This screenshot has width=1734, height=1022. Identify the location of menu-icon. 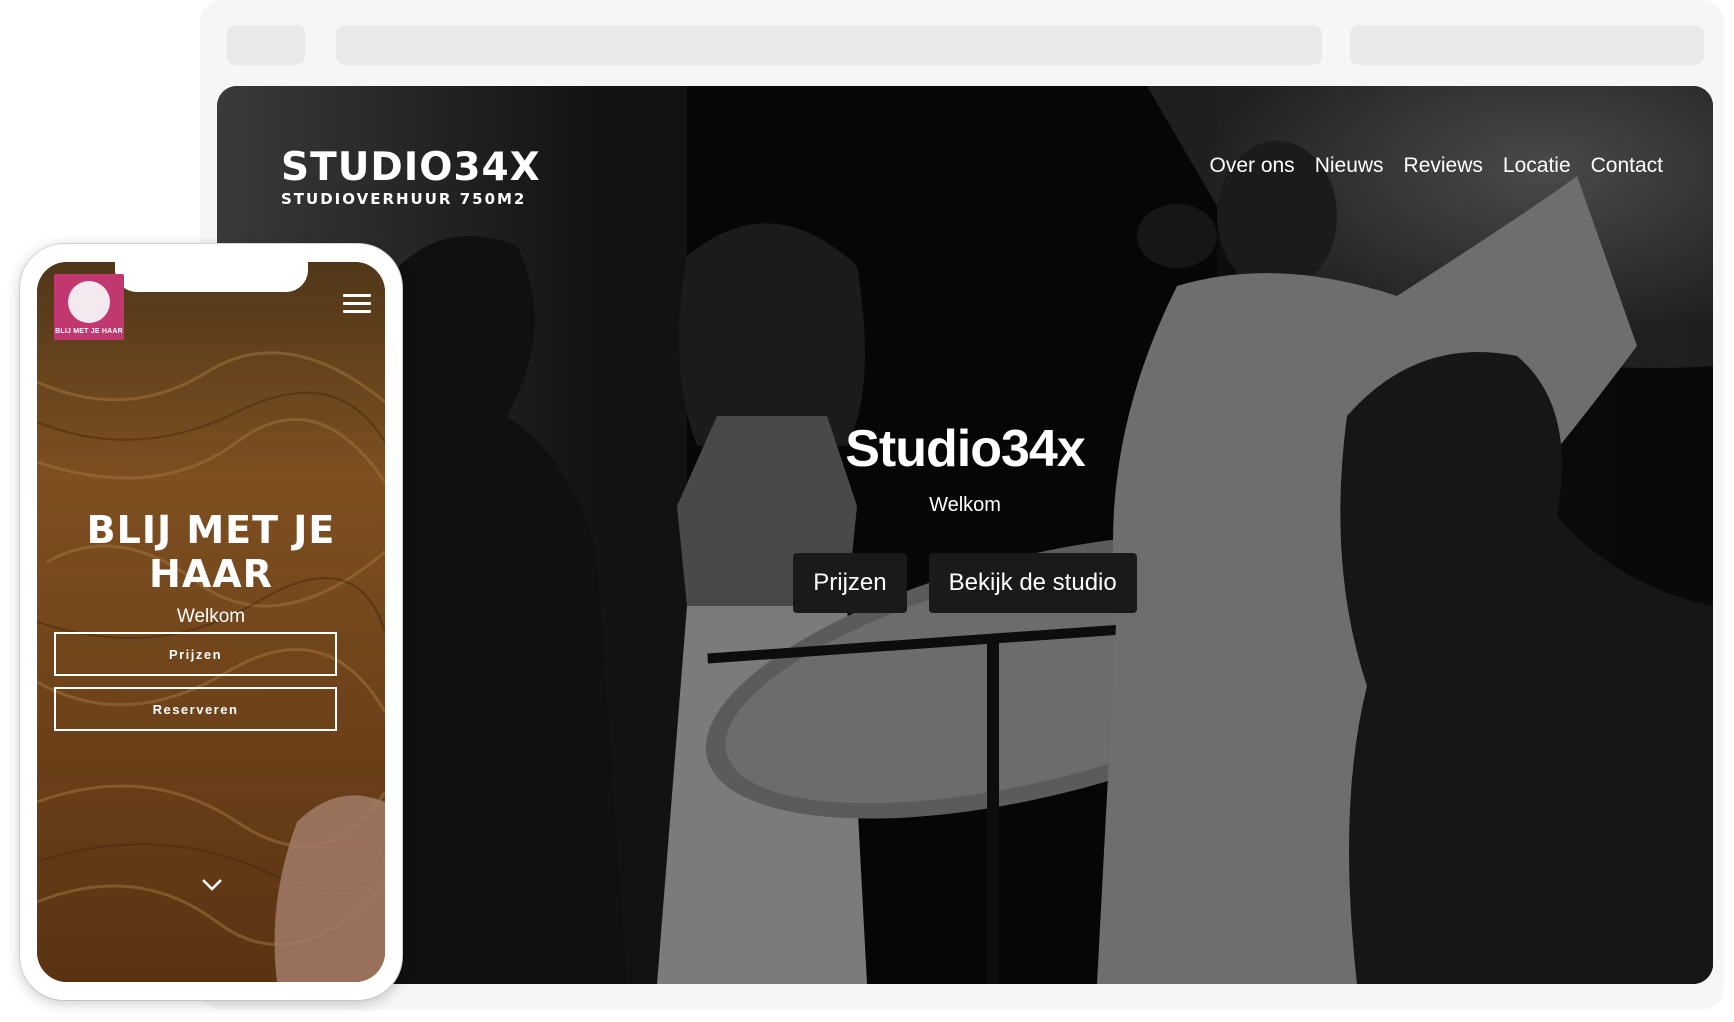
(357, 305).